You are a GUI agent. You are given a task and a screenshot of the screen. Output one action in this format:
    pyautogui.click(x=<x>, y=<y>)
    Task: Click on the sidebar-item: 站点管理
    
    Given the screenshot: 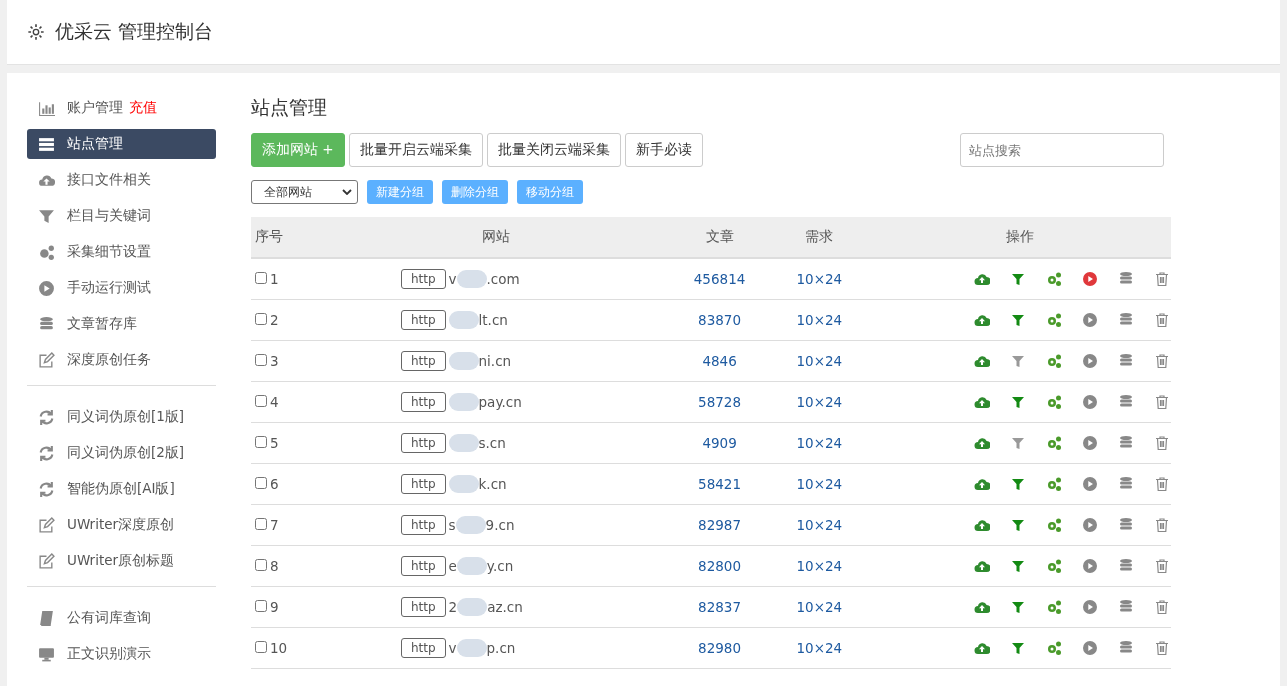 What is the action you would take?
    pyautogui.click(x=121, y=144)
    